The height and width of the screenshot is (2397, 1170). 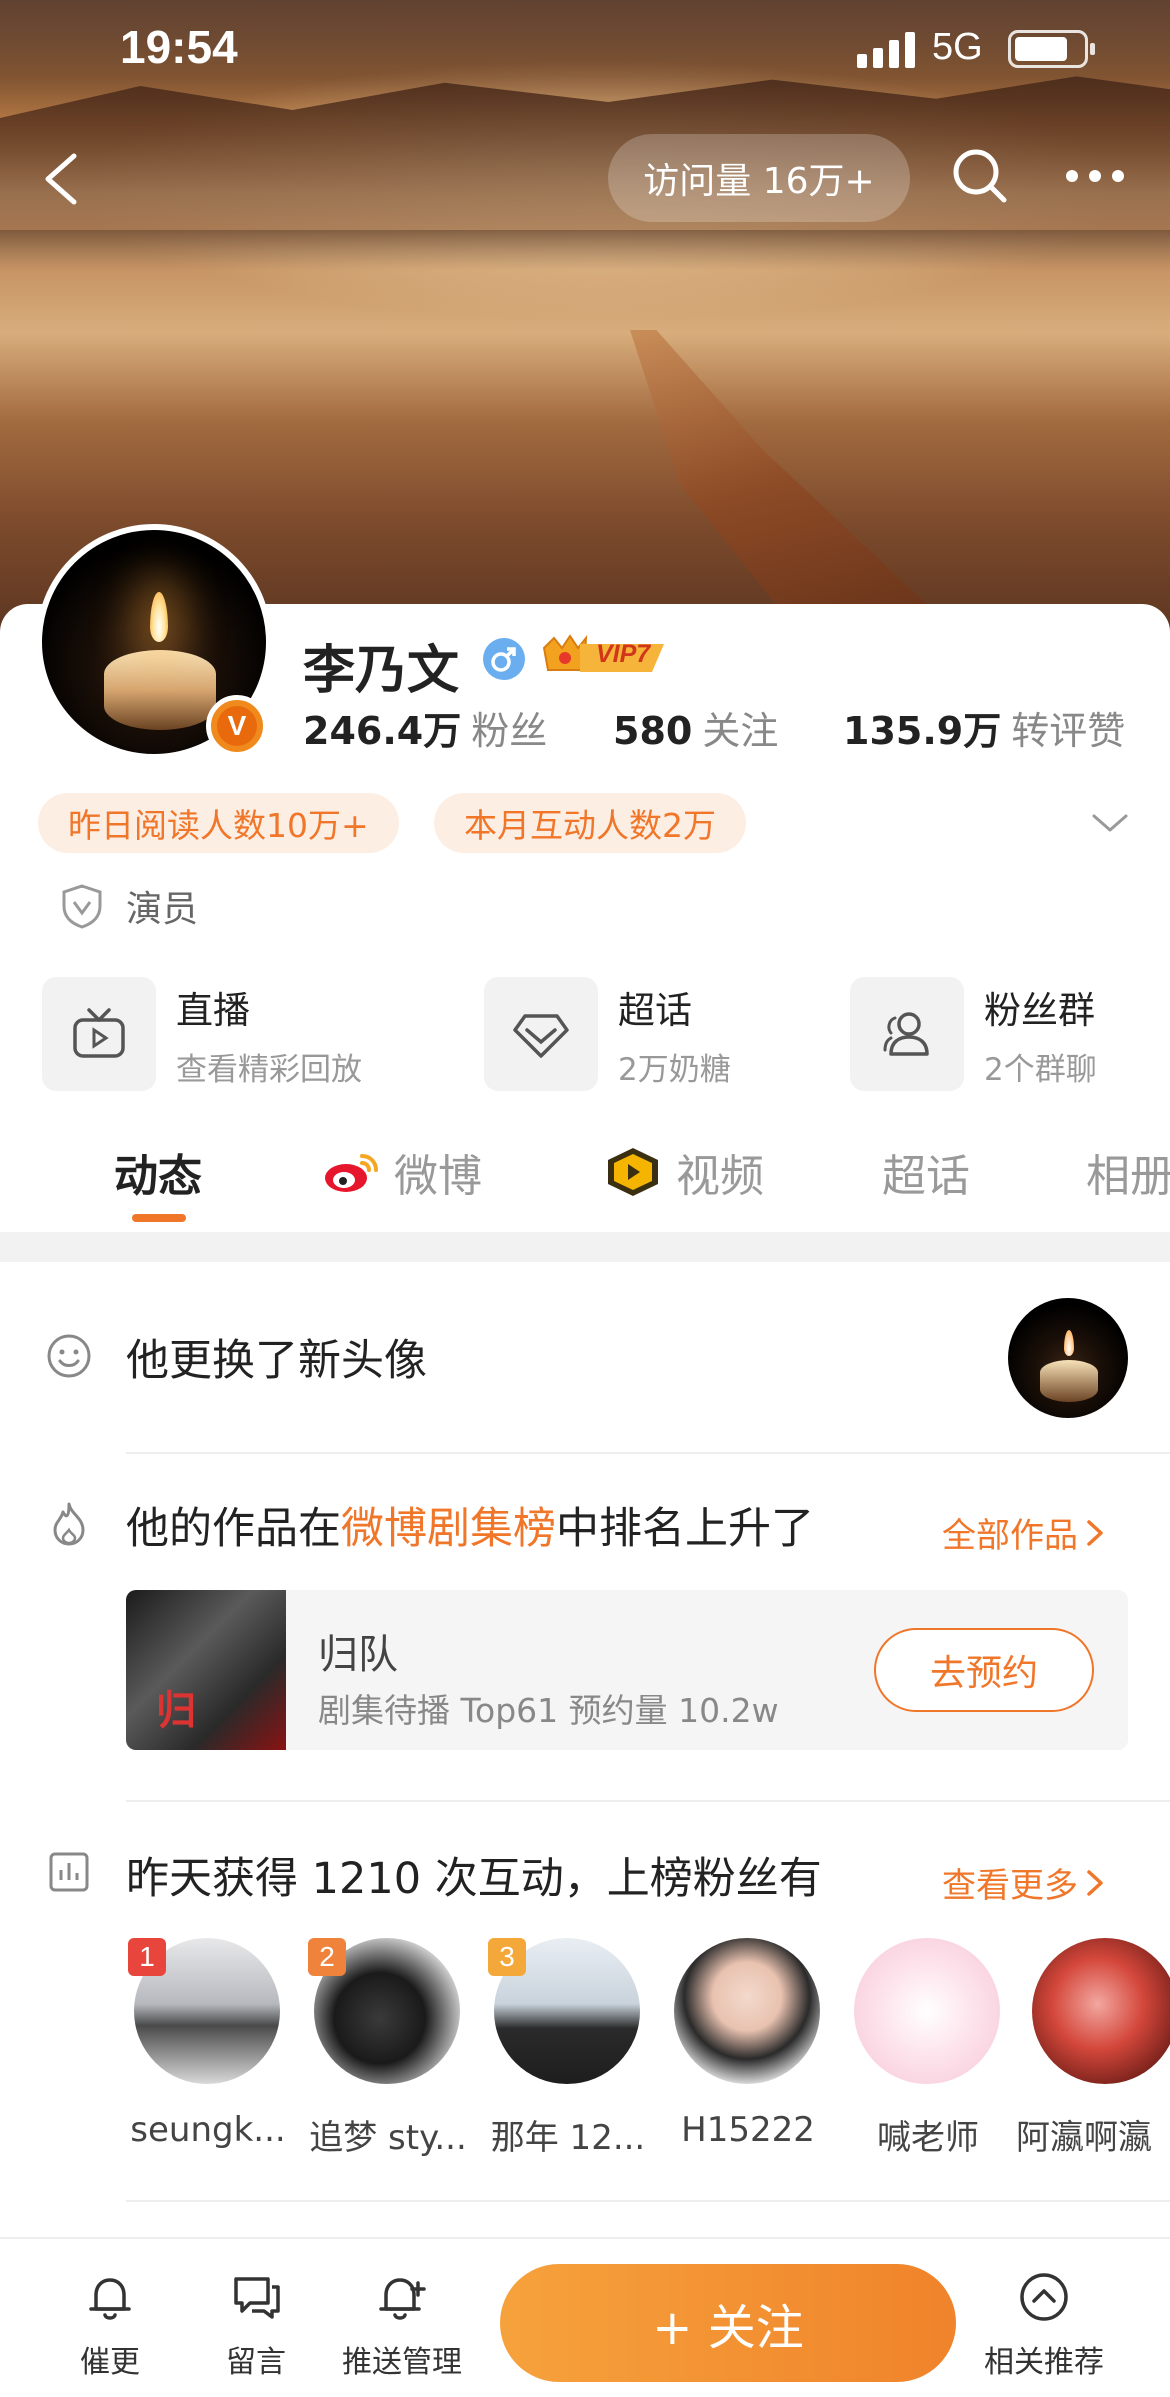 What do you see at coordinates (728, 2328) in the screenshot?
I see `follow-label: + 关注` at bounding box center [728, 2328].